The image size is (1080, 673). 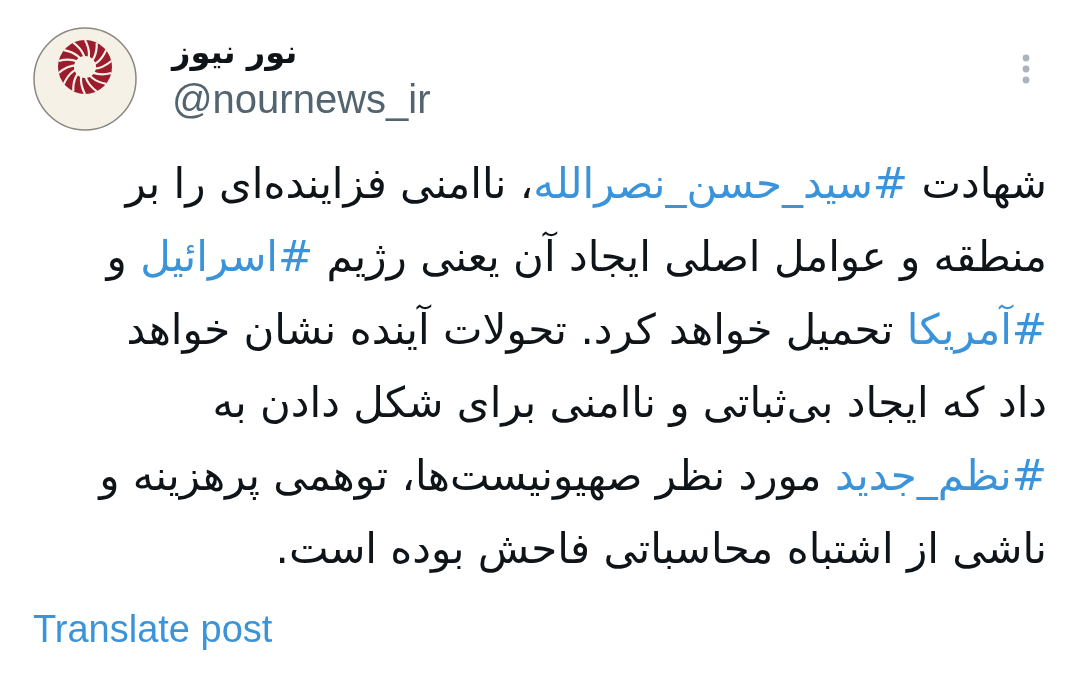 What do you see at coordinates (721, 183) in the screenshot?
I see `hashtag-link: #سید_حسن_نصرالله` at bounding box center [721, 183].